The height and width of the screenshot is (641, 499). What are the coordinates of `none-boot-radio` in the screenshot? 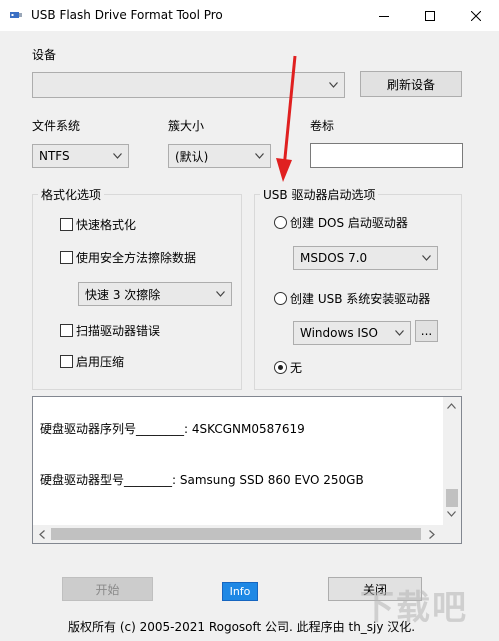 It's located at (280, 367).